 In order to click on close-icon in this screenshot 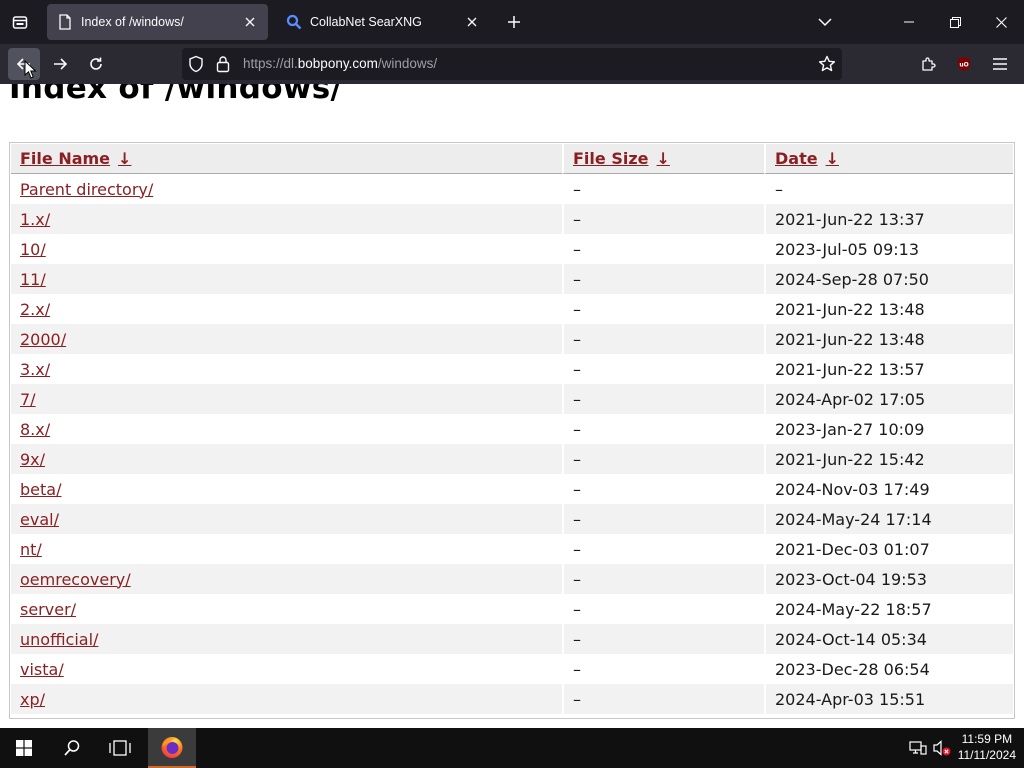, I will do `click(1001, 22)`.